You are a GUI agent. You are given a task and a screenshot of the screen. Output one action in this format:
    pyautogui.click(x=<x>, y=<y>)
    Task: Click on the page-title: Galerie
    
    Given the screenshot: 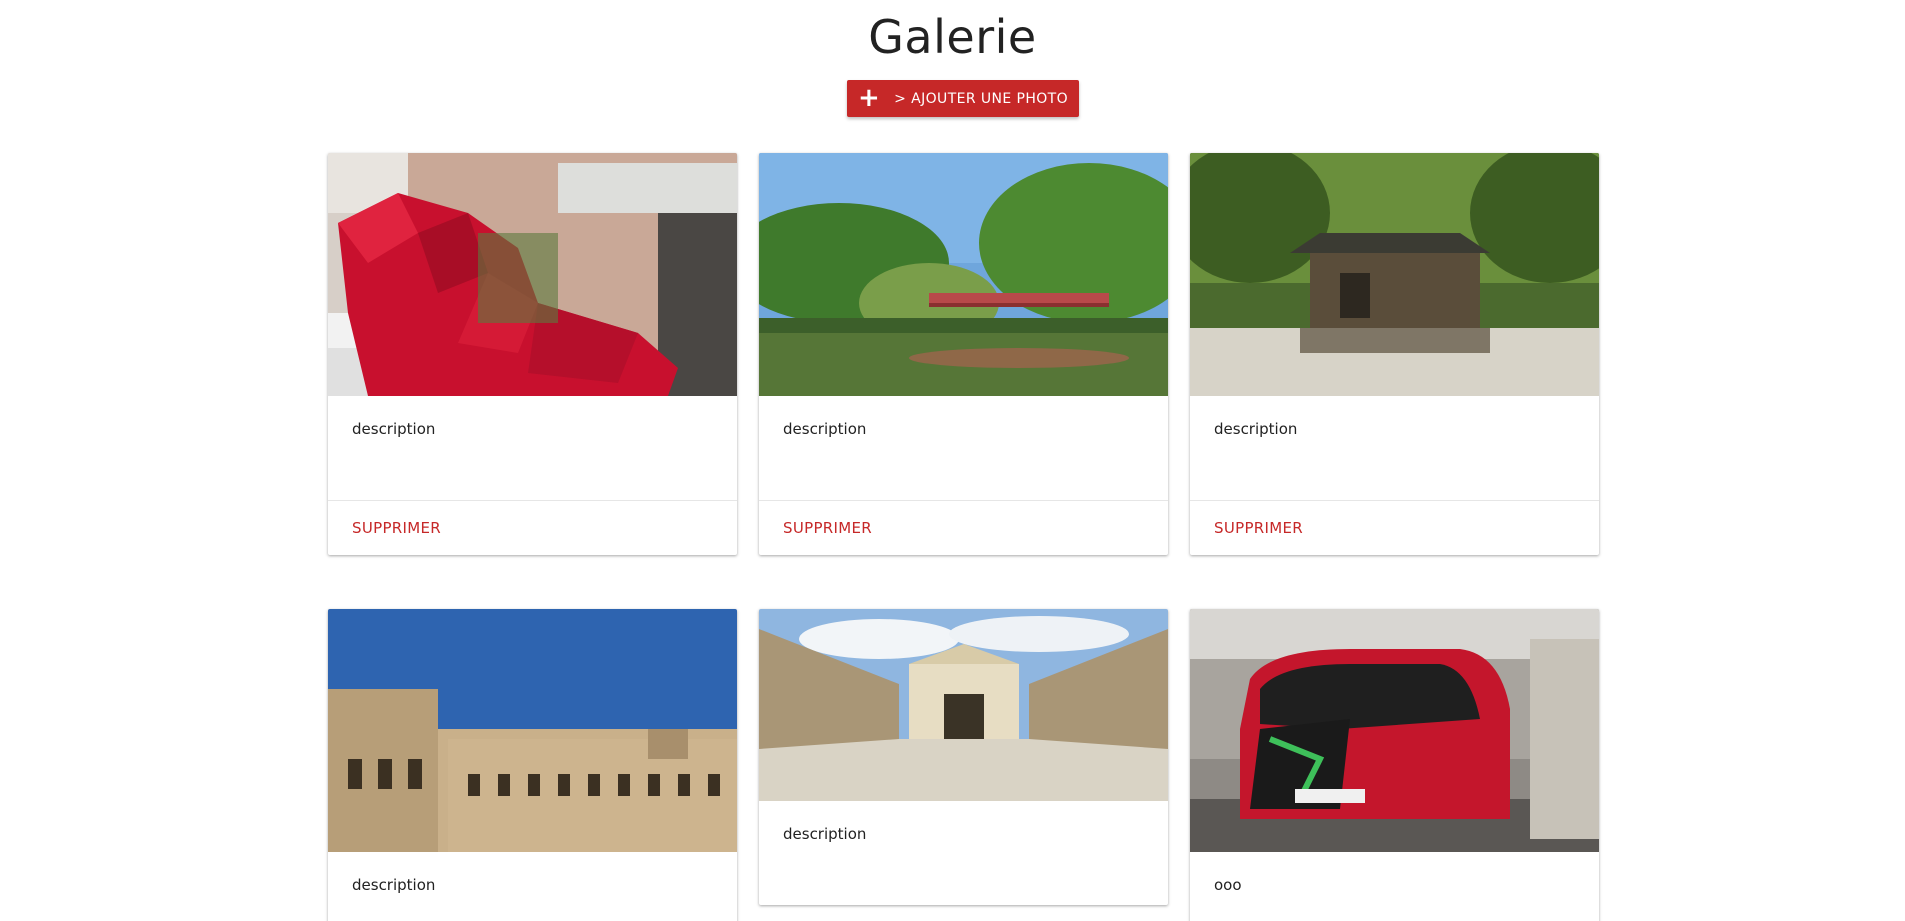 What is the action you would take?
    pyautogui.click(x=952, y=37)
    